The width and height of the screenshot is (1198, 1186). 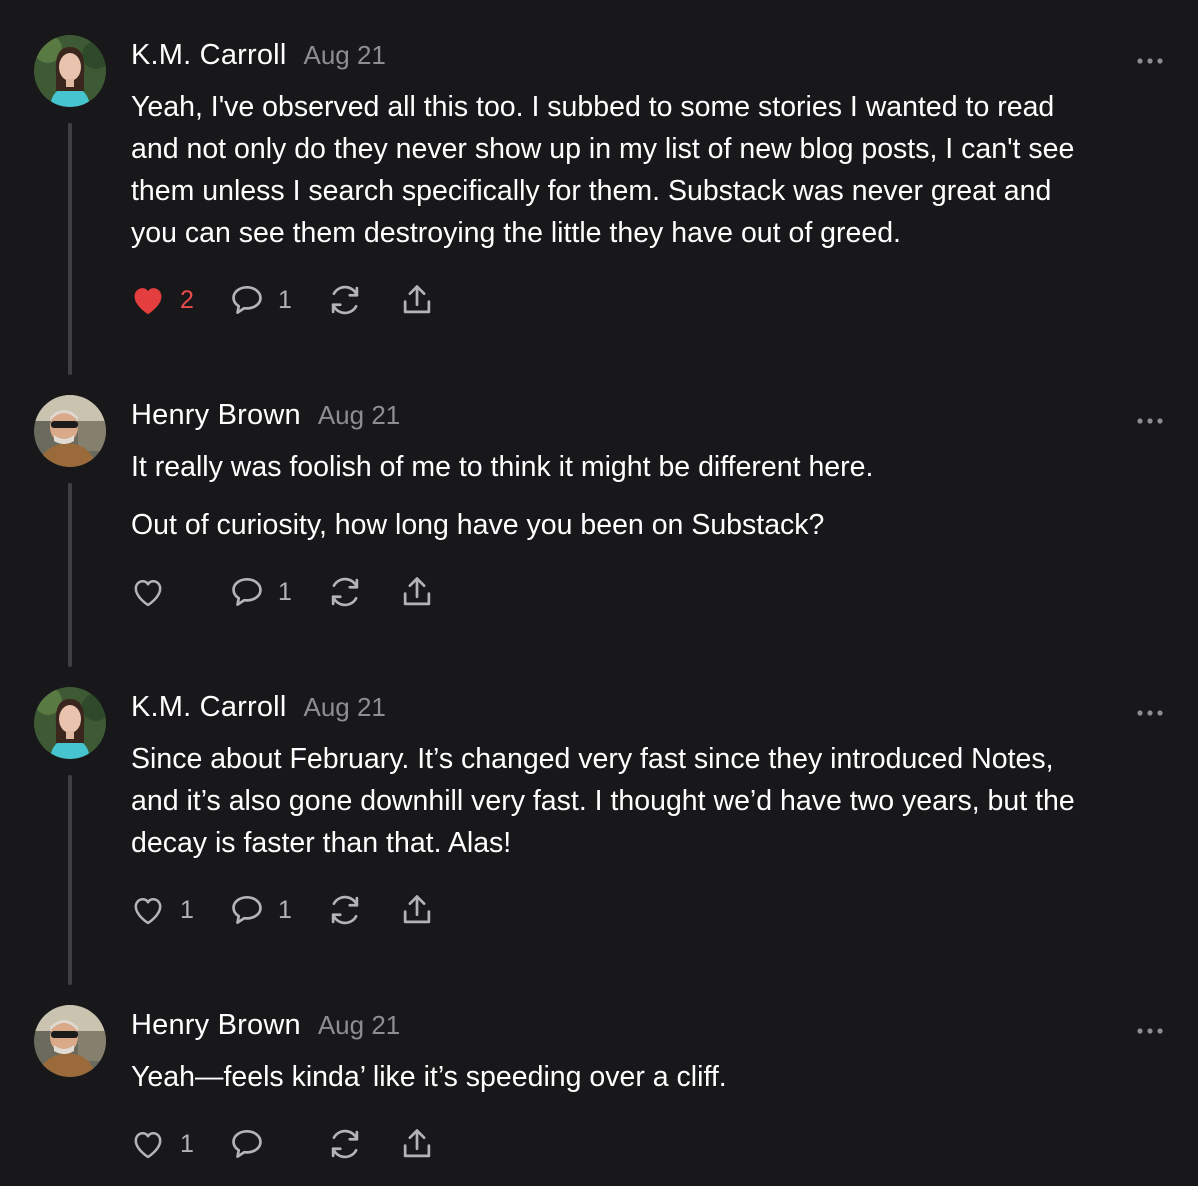 What do you see at coordinates (299, 300) in the screenshot?
I see `comment-actions: 2 1` at bounding box center [299, 300].